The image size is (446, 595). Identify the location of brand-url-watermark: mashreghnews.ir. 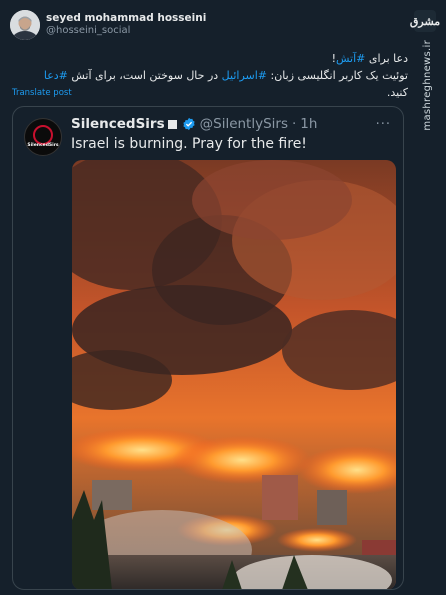
(427, 85).